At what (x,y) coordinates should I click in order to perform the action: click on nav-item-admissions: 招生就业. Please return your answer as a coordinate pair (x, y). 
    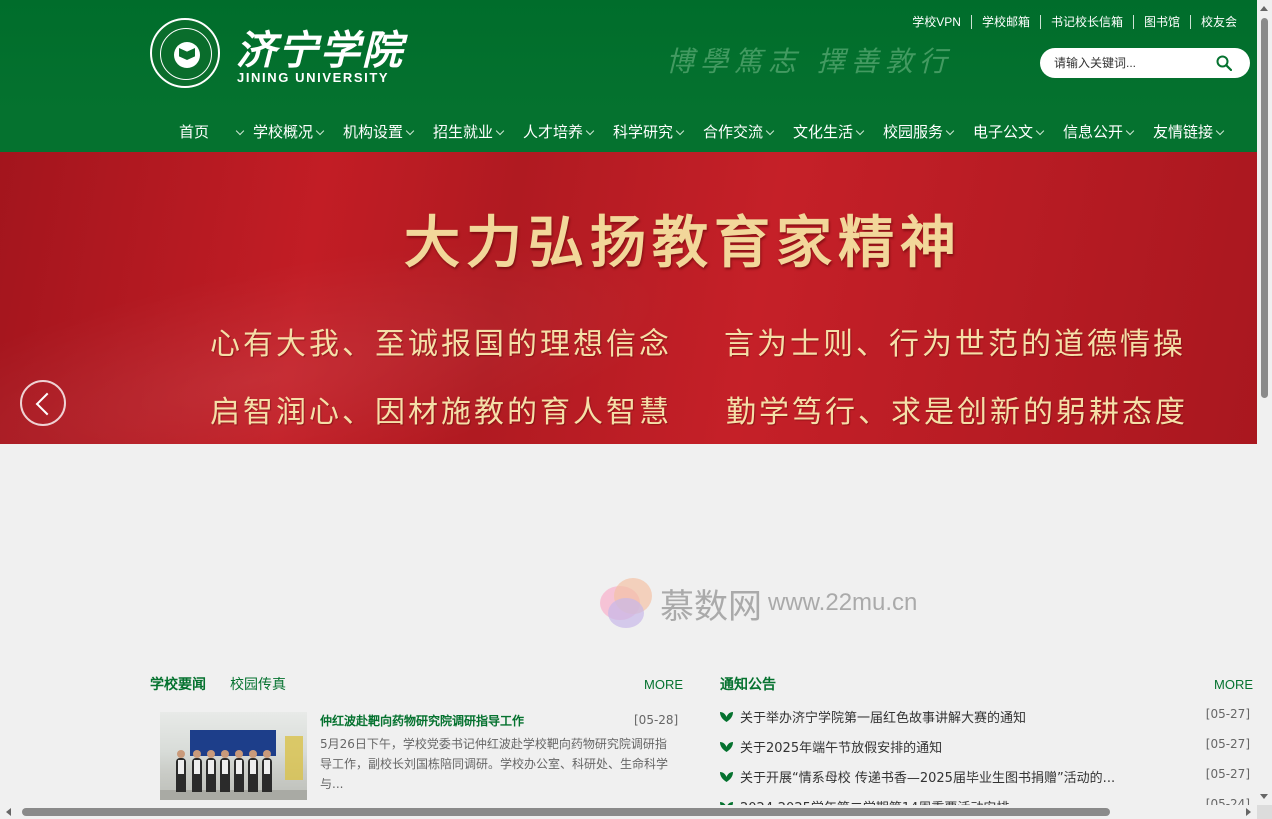
    Looking at the image, I should click on (469, 132).